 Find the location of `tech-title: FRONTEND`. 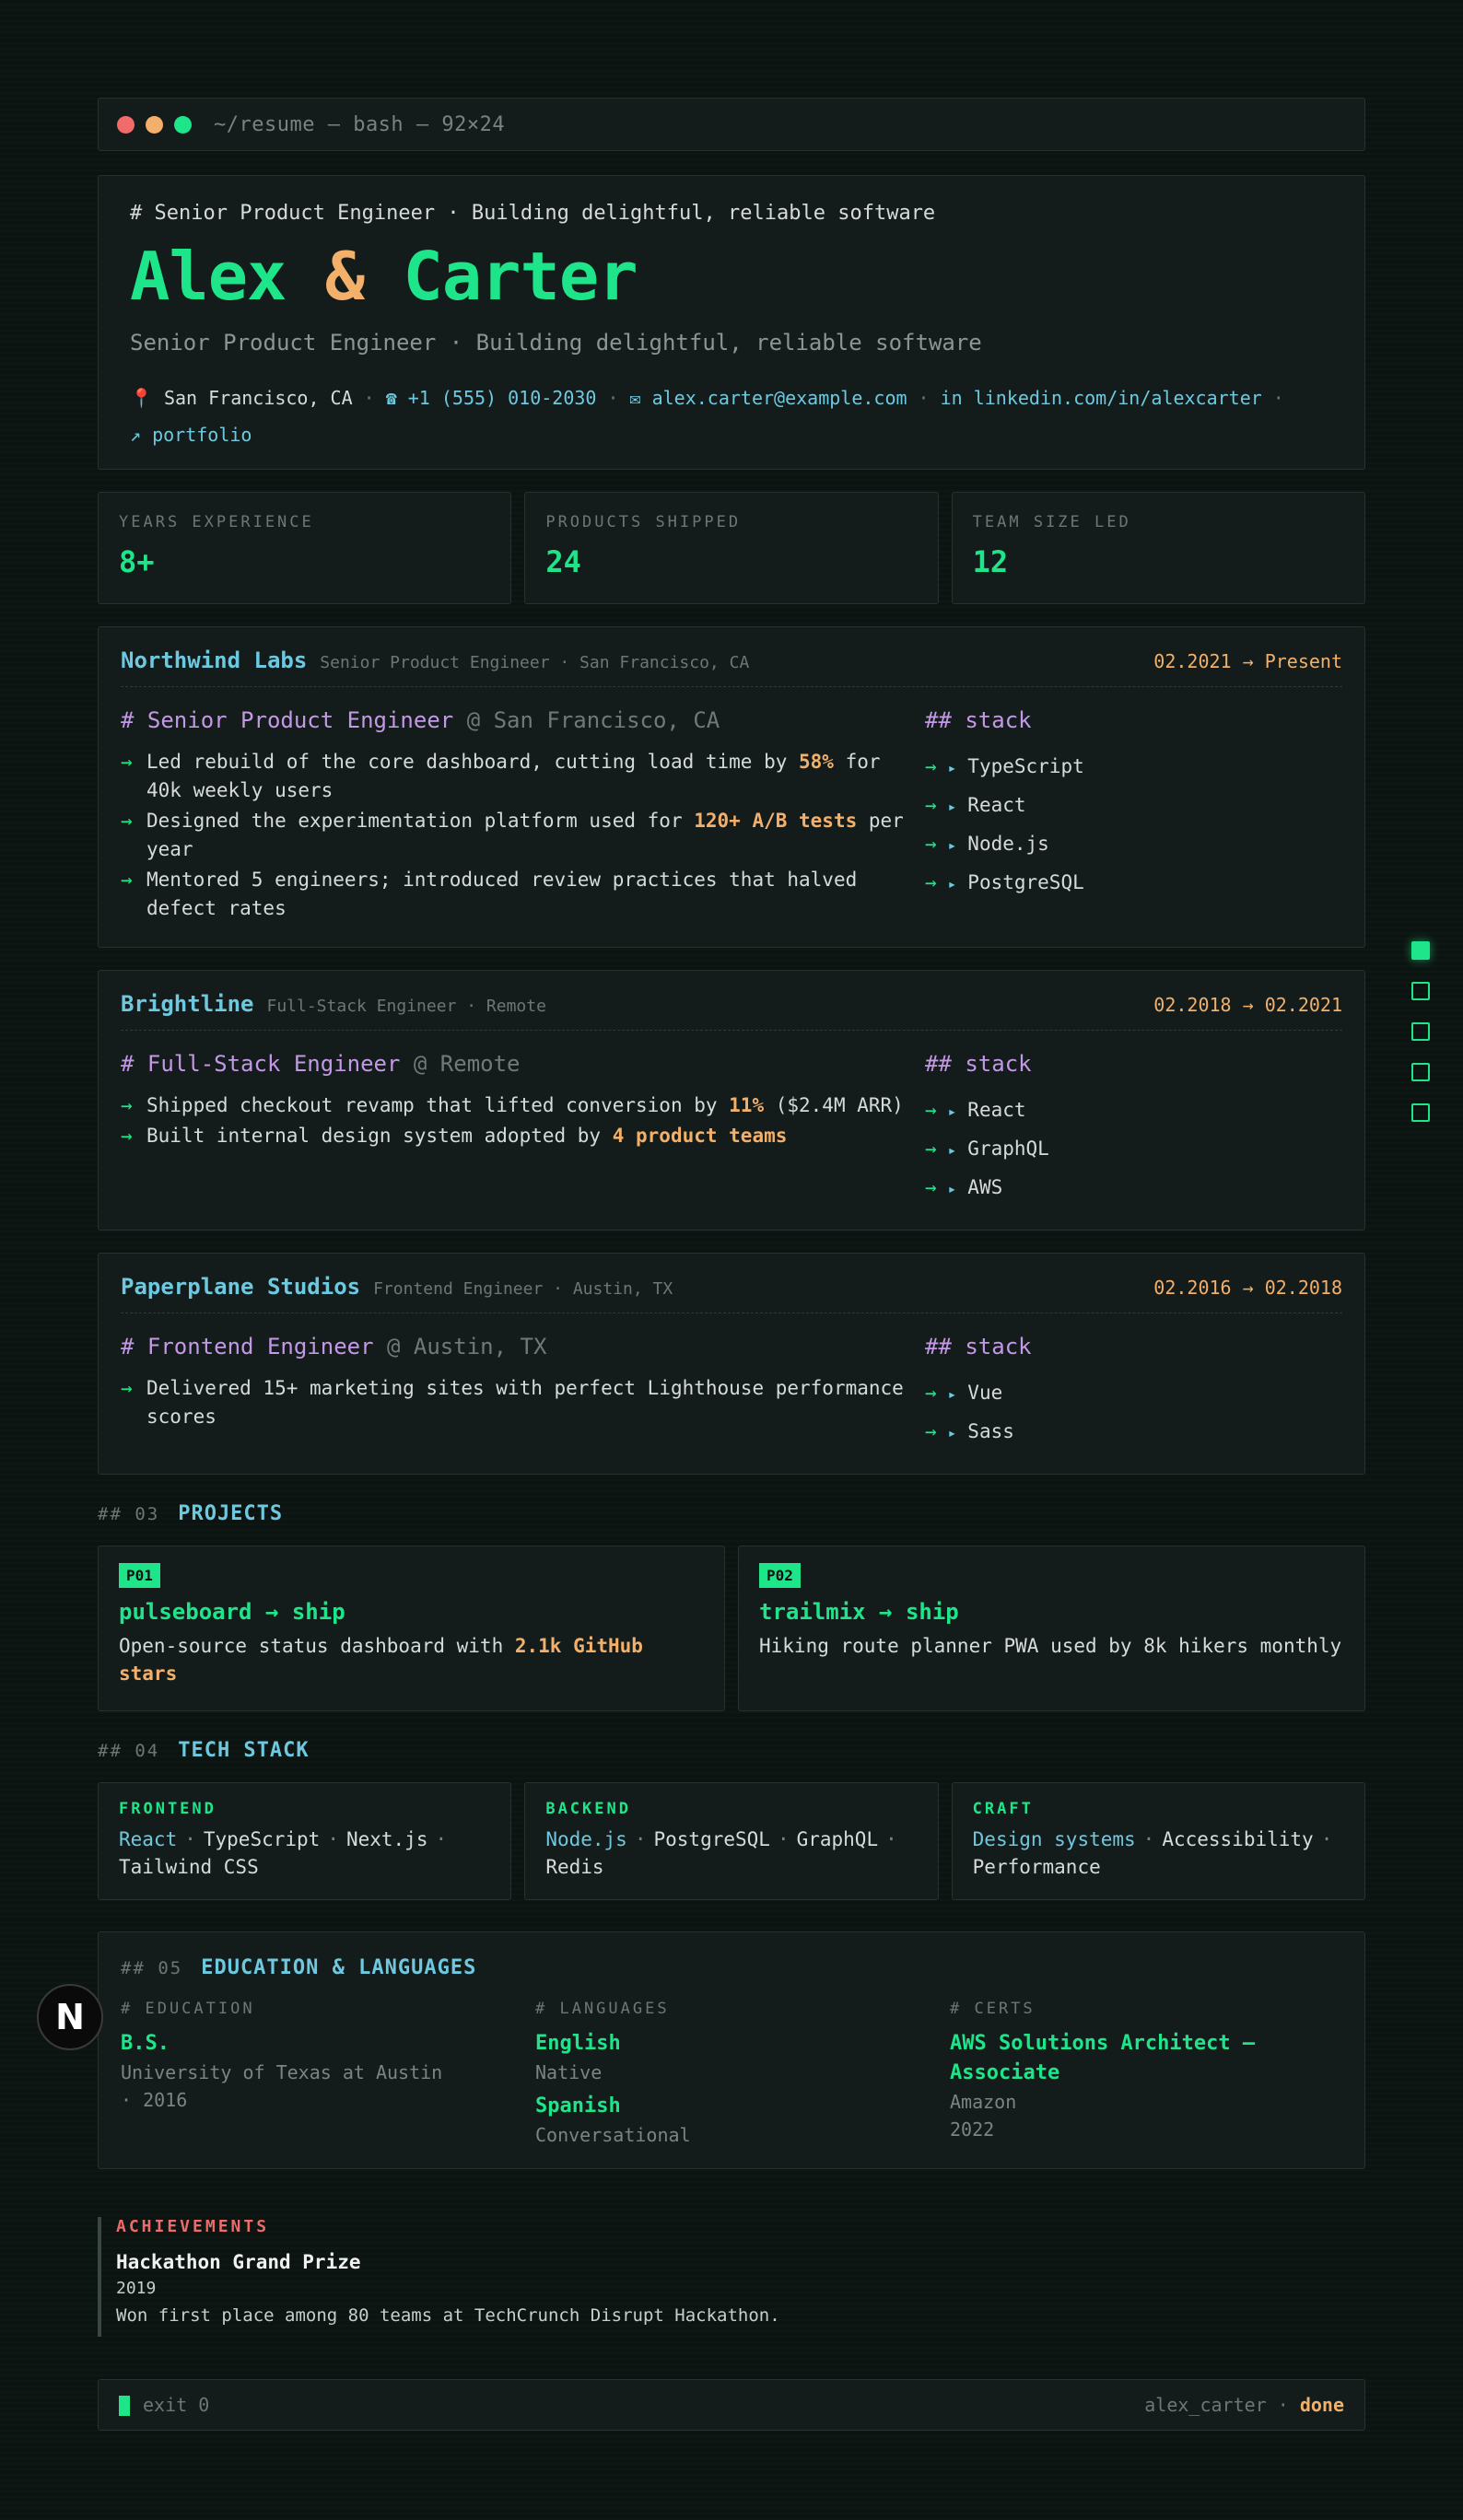

tech-title: FRONTEND is located at coordinates (168, 1809).